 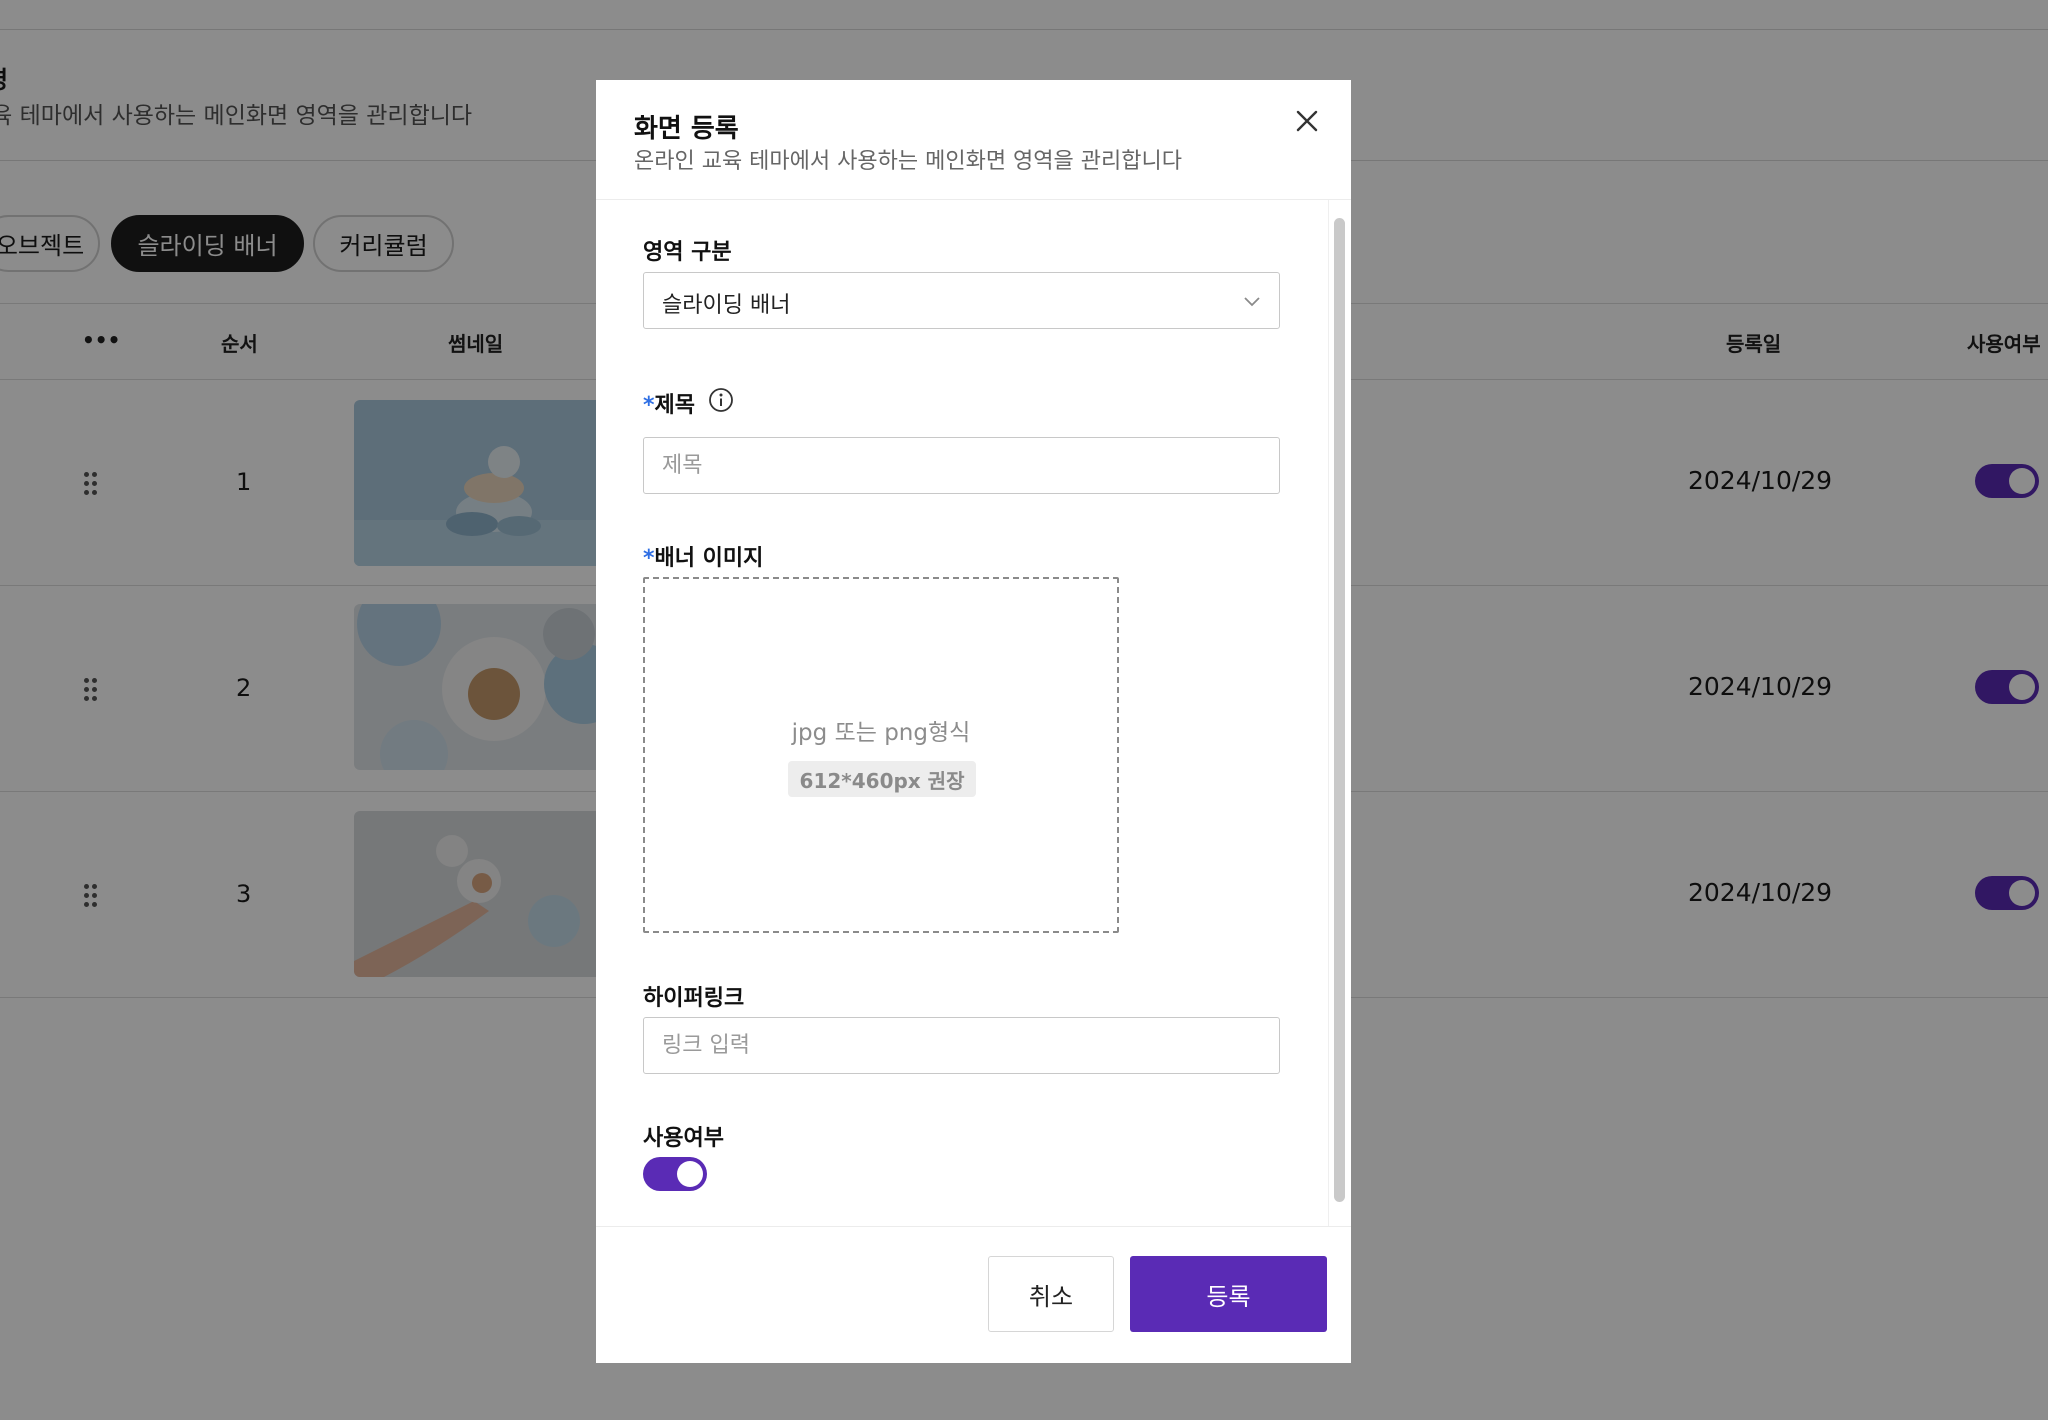 What do you see at coordinates (709, 558) in the screenshot?
I see `banner-label-text: 배너 이미지` at bounding box center [709, 558].